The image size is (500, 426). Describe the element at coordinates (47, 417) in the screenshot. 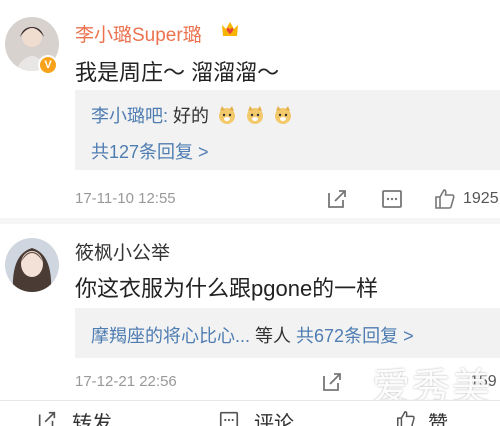

I see `repost-icon` at that location.